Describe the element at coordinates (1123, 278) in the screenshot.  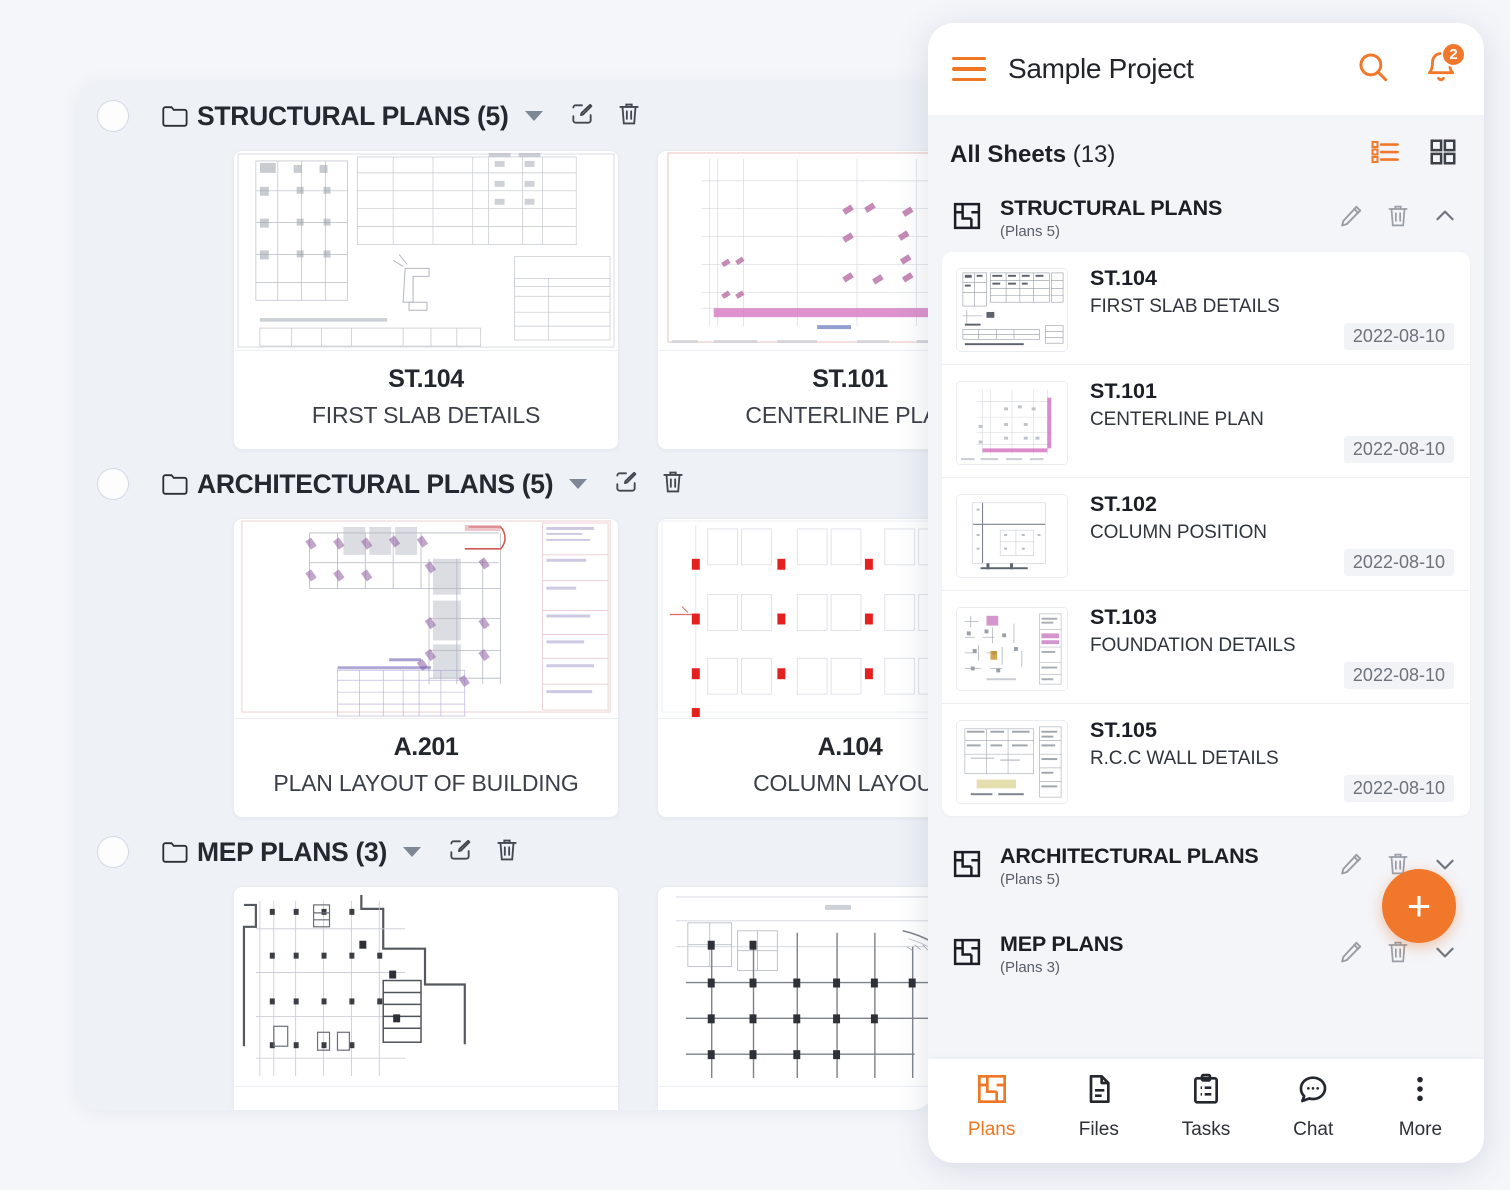
I see `sheet-code: ST.104` at that location.